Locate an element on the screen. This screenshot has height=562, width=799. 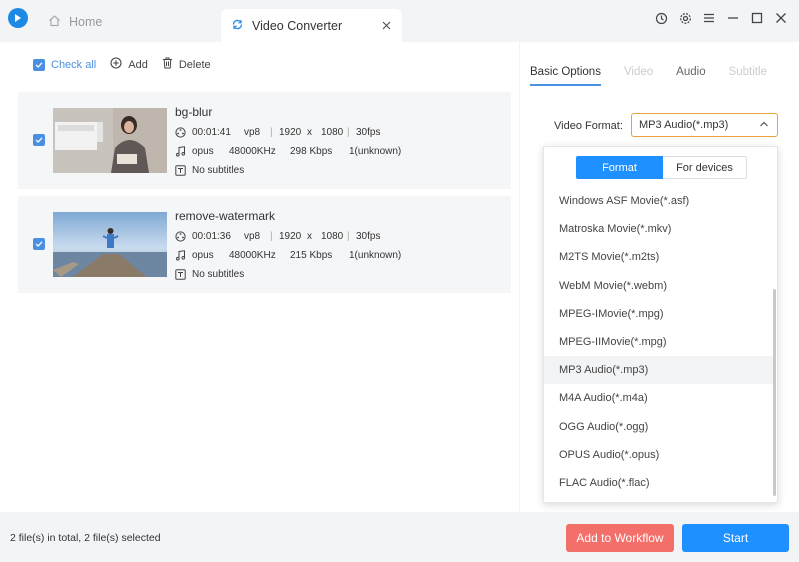
settings-icon is located at coordinates (685, 18).